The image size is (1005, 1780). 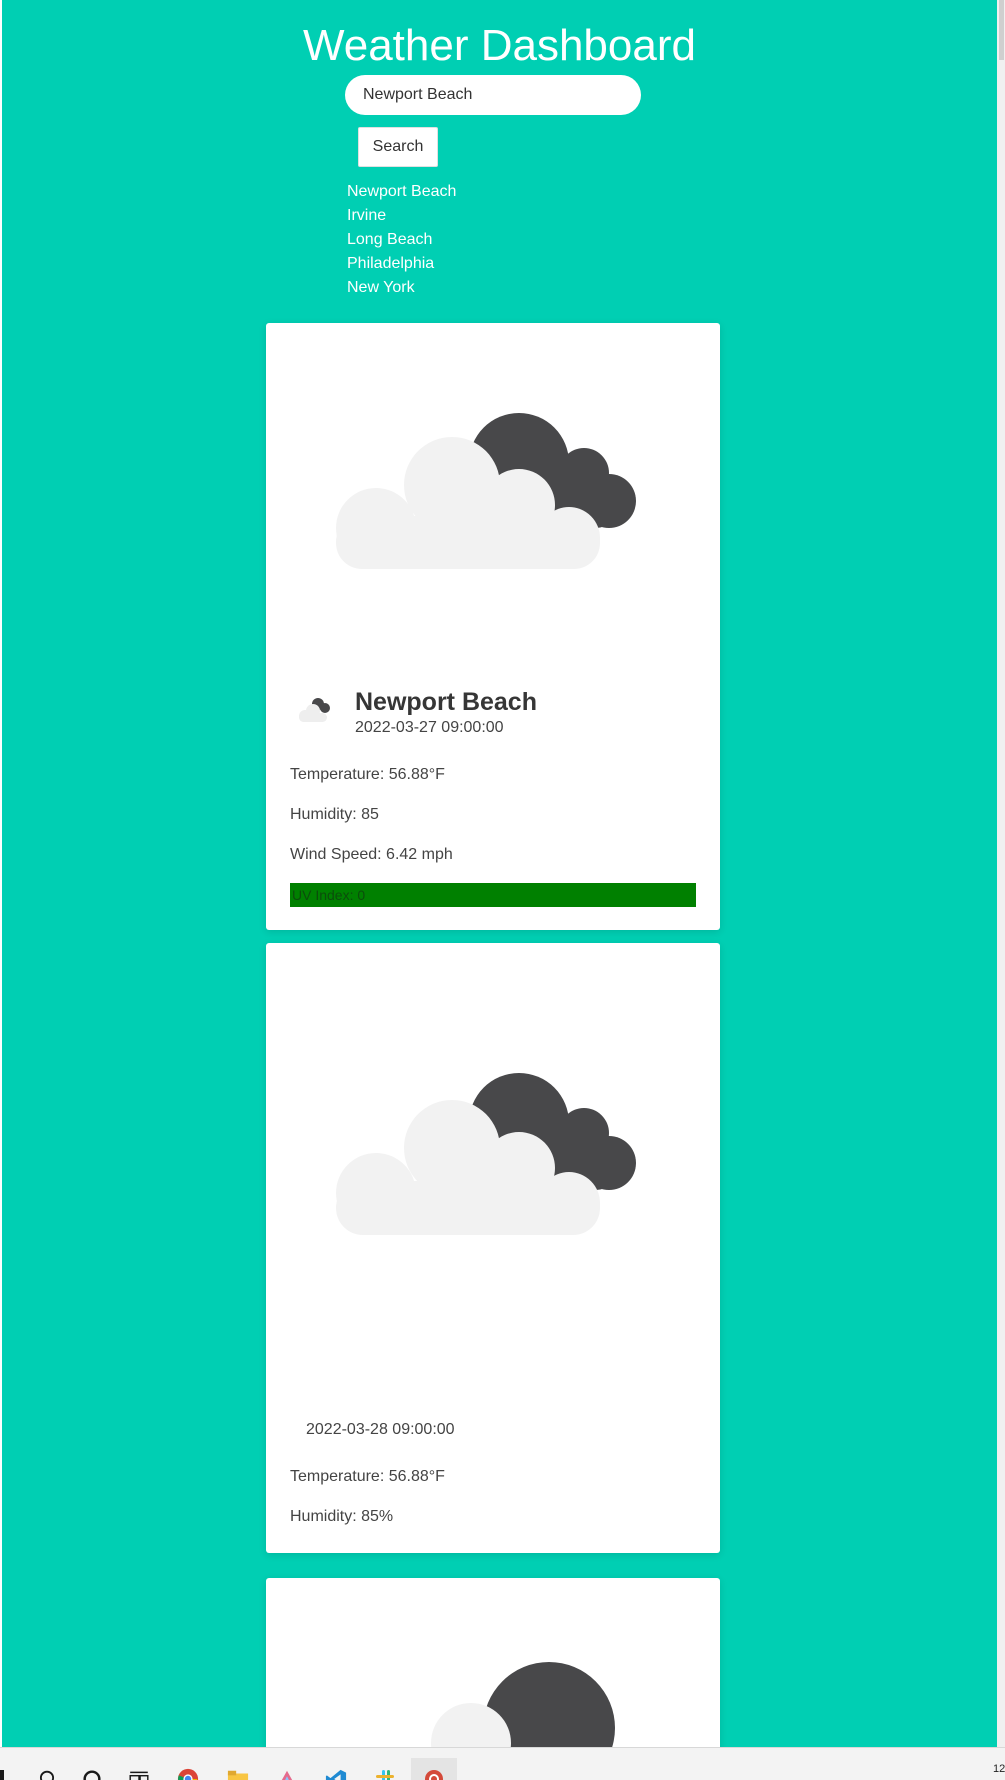 What do you see at coordinates (371, 854) in the screenshot?
I see `current-wind-speed: Wind Speed: 6.42 mph` at bounding box center [371, 854].